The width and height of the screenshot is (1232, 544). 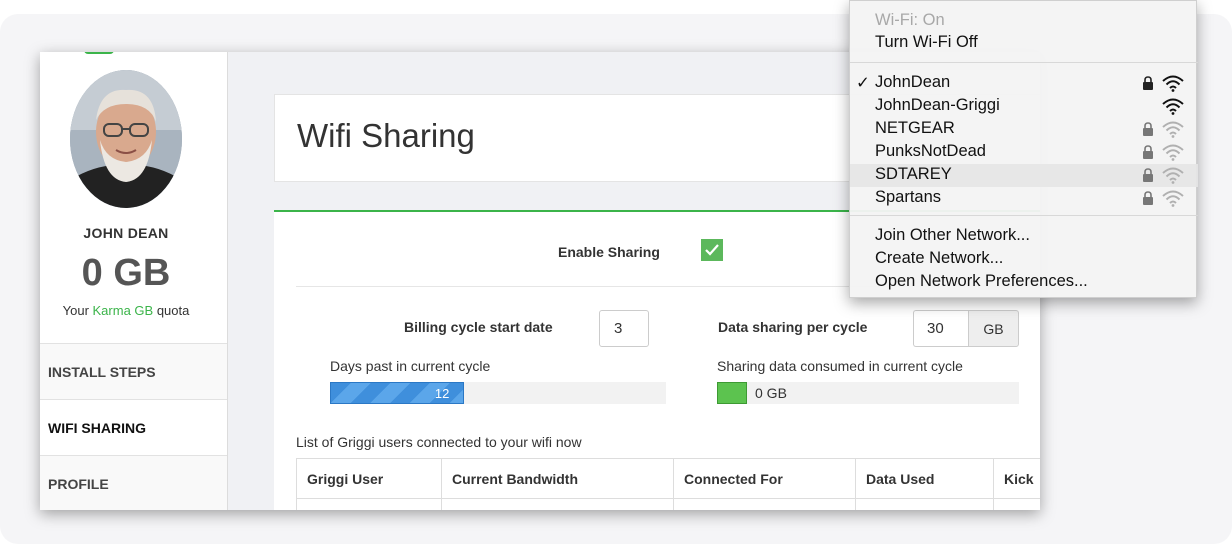 What do you see at coordinates (930, 151) in the screenshot?
I see `network-name: PunksNotDead` at bounding box center [930, 151].